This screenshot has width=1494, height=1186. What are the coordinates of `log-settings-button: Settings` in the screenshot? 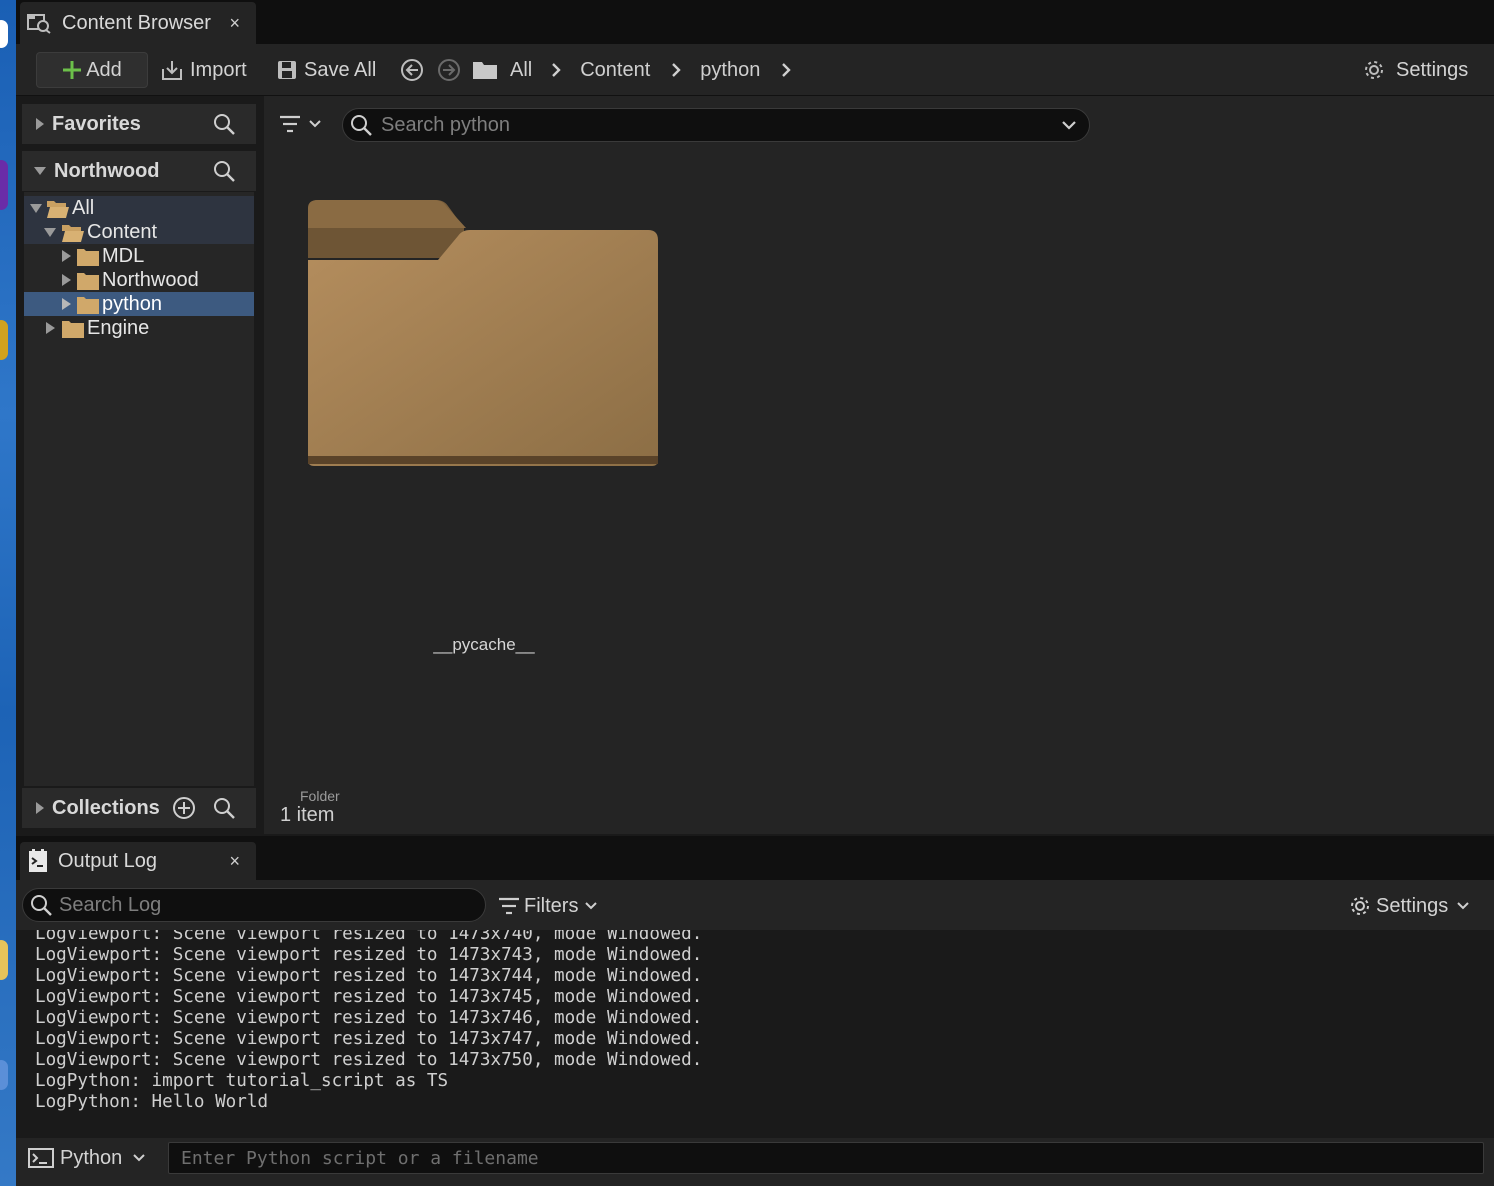 It's located at (1409, 906).